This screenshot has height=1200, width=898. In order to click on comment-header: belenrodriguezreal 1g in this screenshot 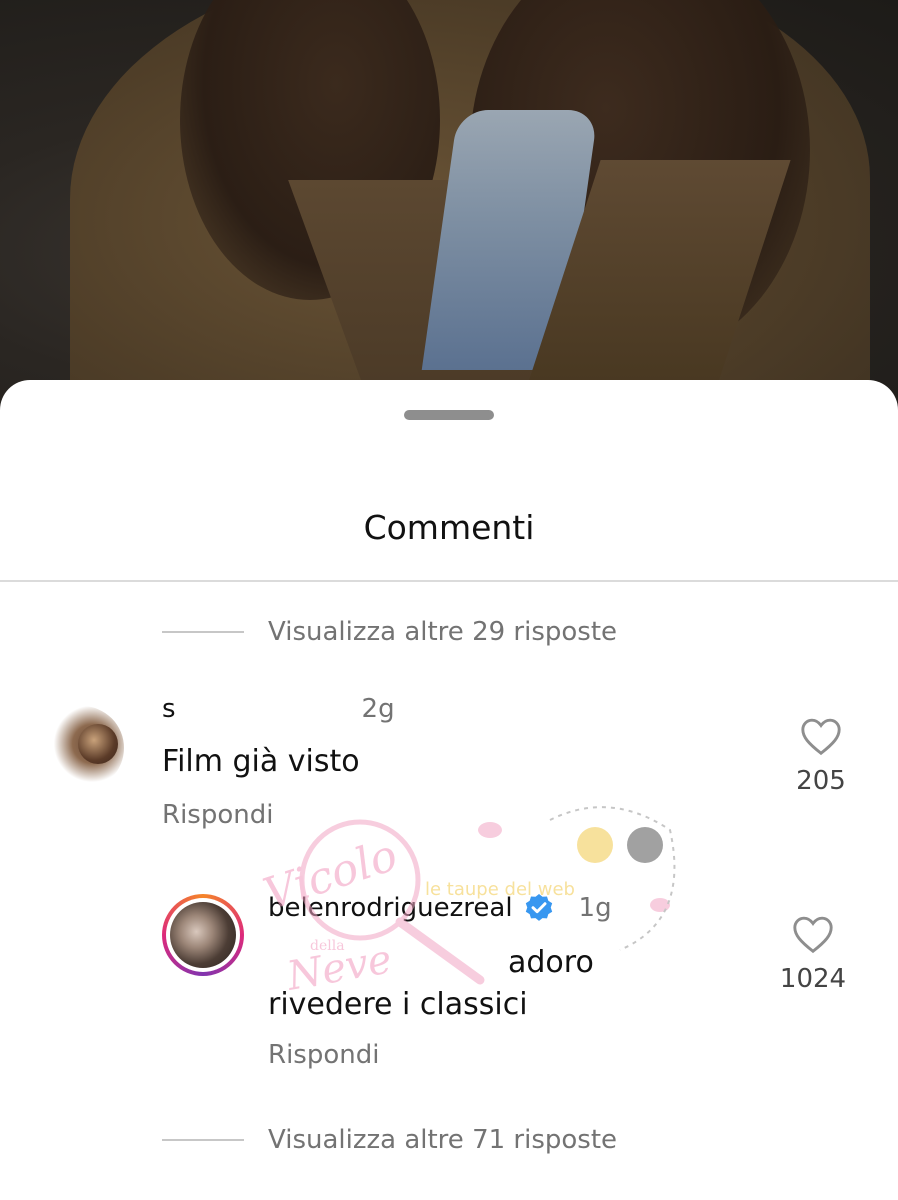, I will do `click(440, 908)`.